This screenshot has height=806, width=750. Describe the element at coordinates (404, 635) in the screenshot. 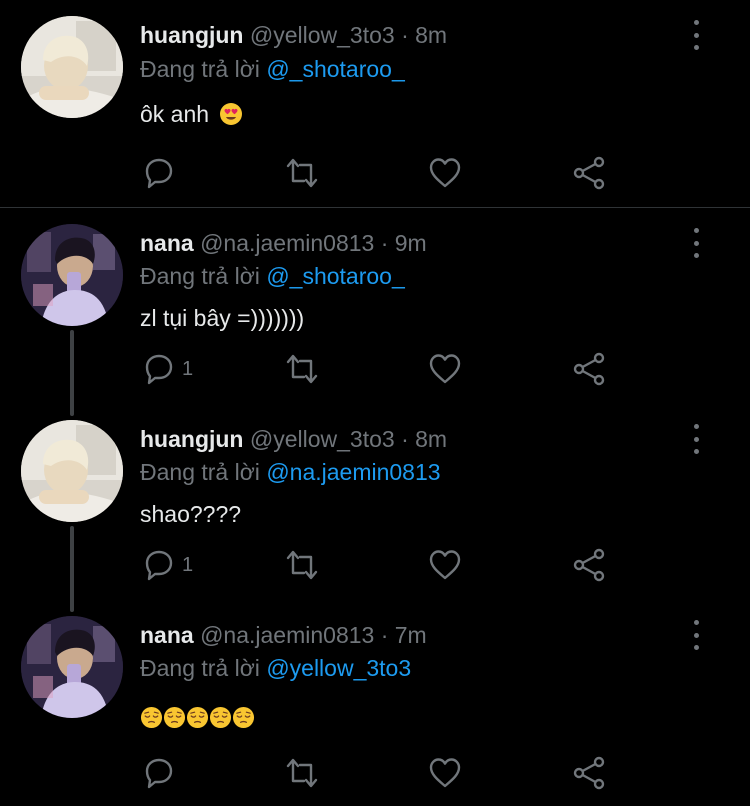

I see `timestamp: · 7m` at that location.